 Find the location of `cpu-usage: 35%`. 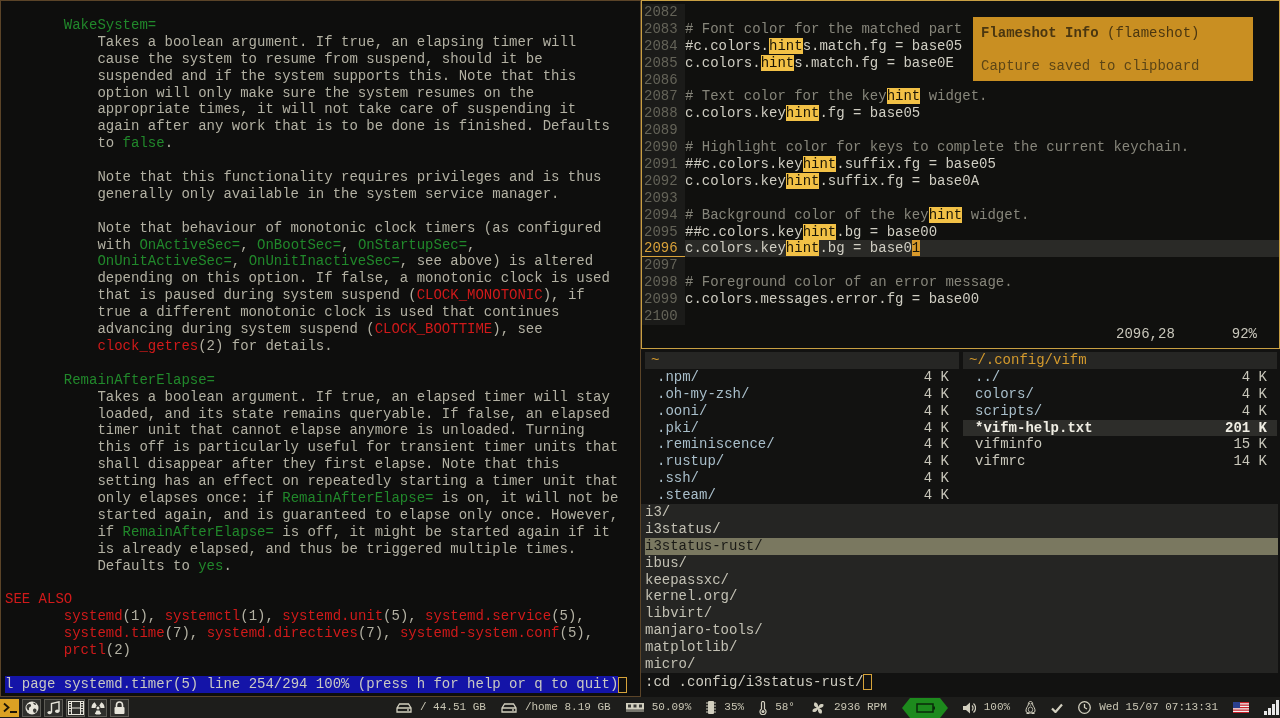

cpu-usage: 35% is located at coordinates (734, 708).